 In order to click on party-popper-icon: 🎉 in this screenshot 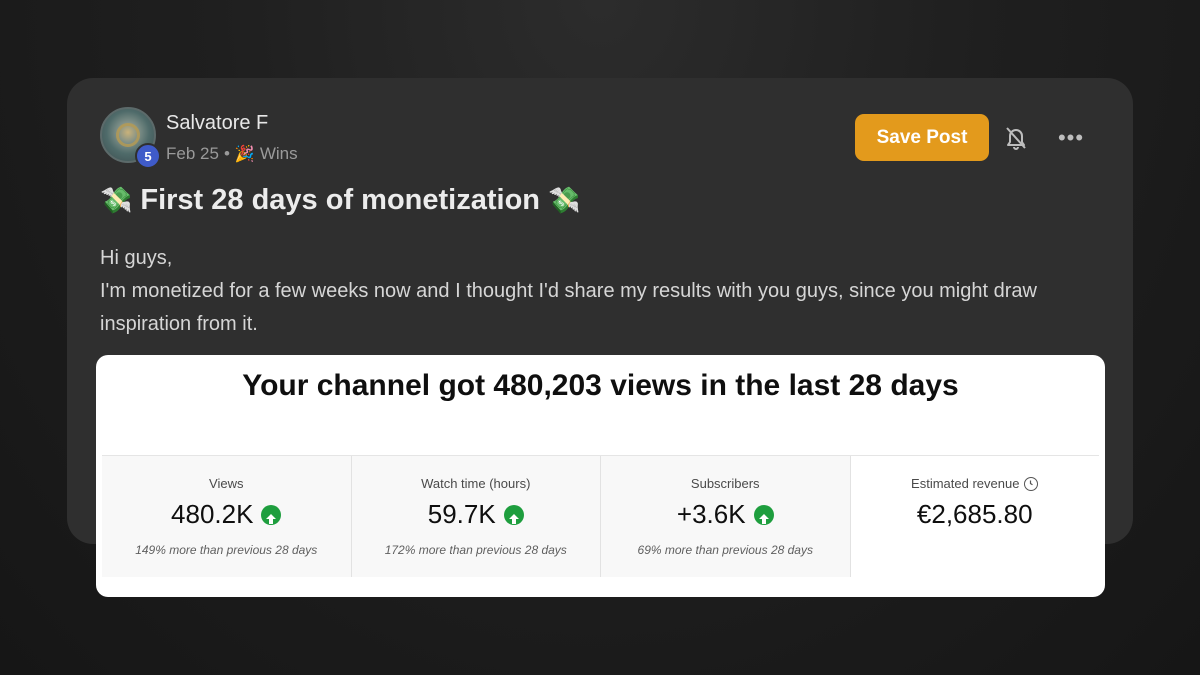, I will do `click(244, 154)`.